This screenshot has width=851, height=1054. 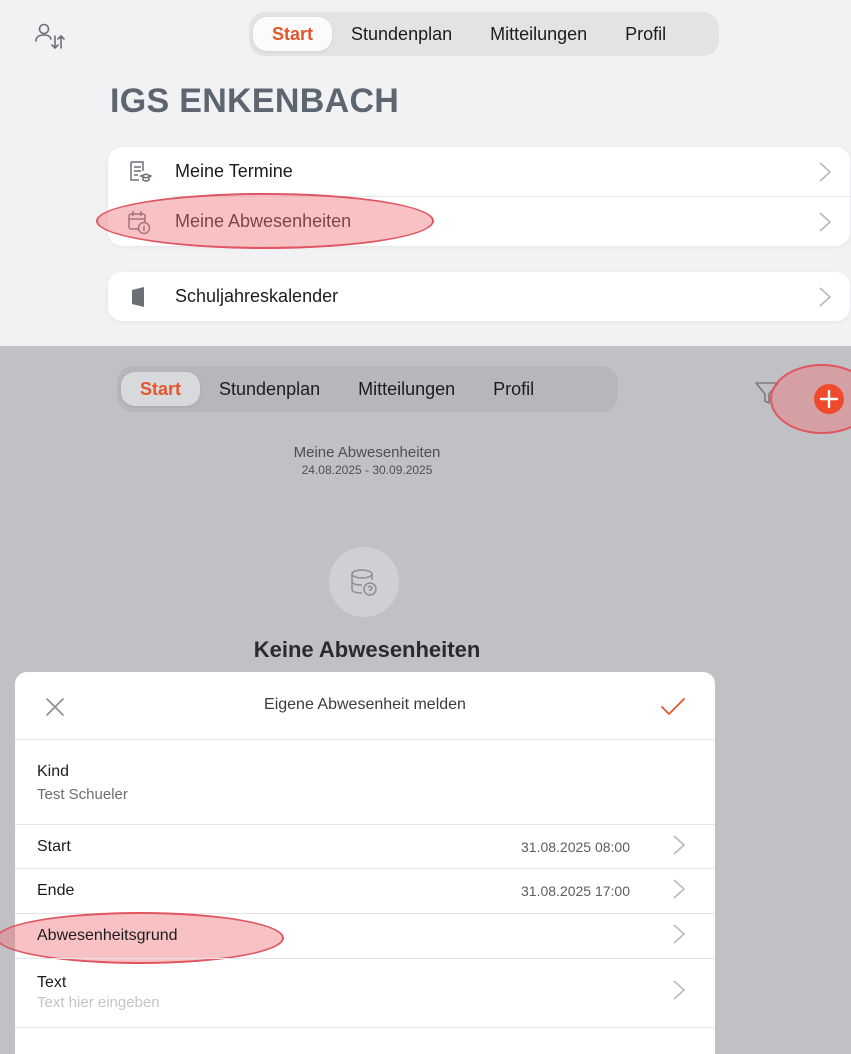 What do you see at coordinates (53, 771) in the screenshot?
I see `kind-label: Kind` at bounding box center [53, 771].